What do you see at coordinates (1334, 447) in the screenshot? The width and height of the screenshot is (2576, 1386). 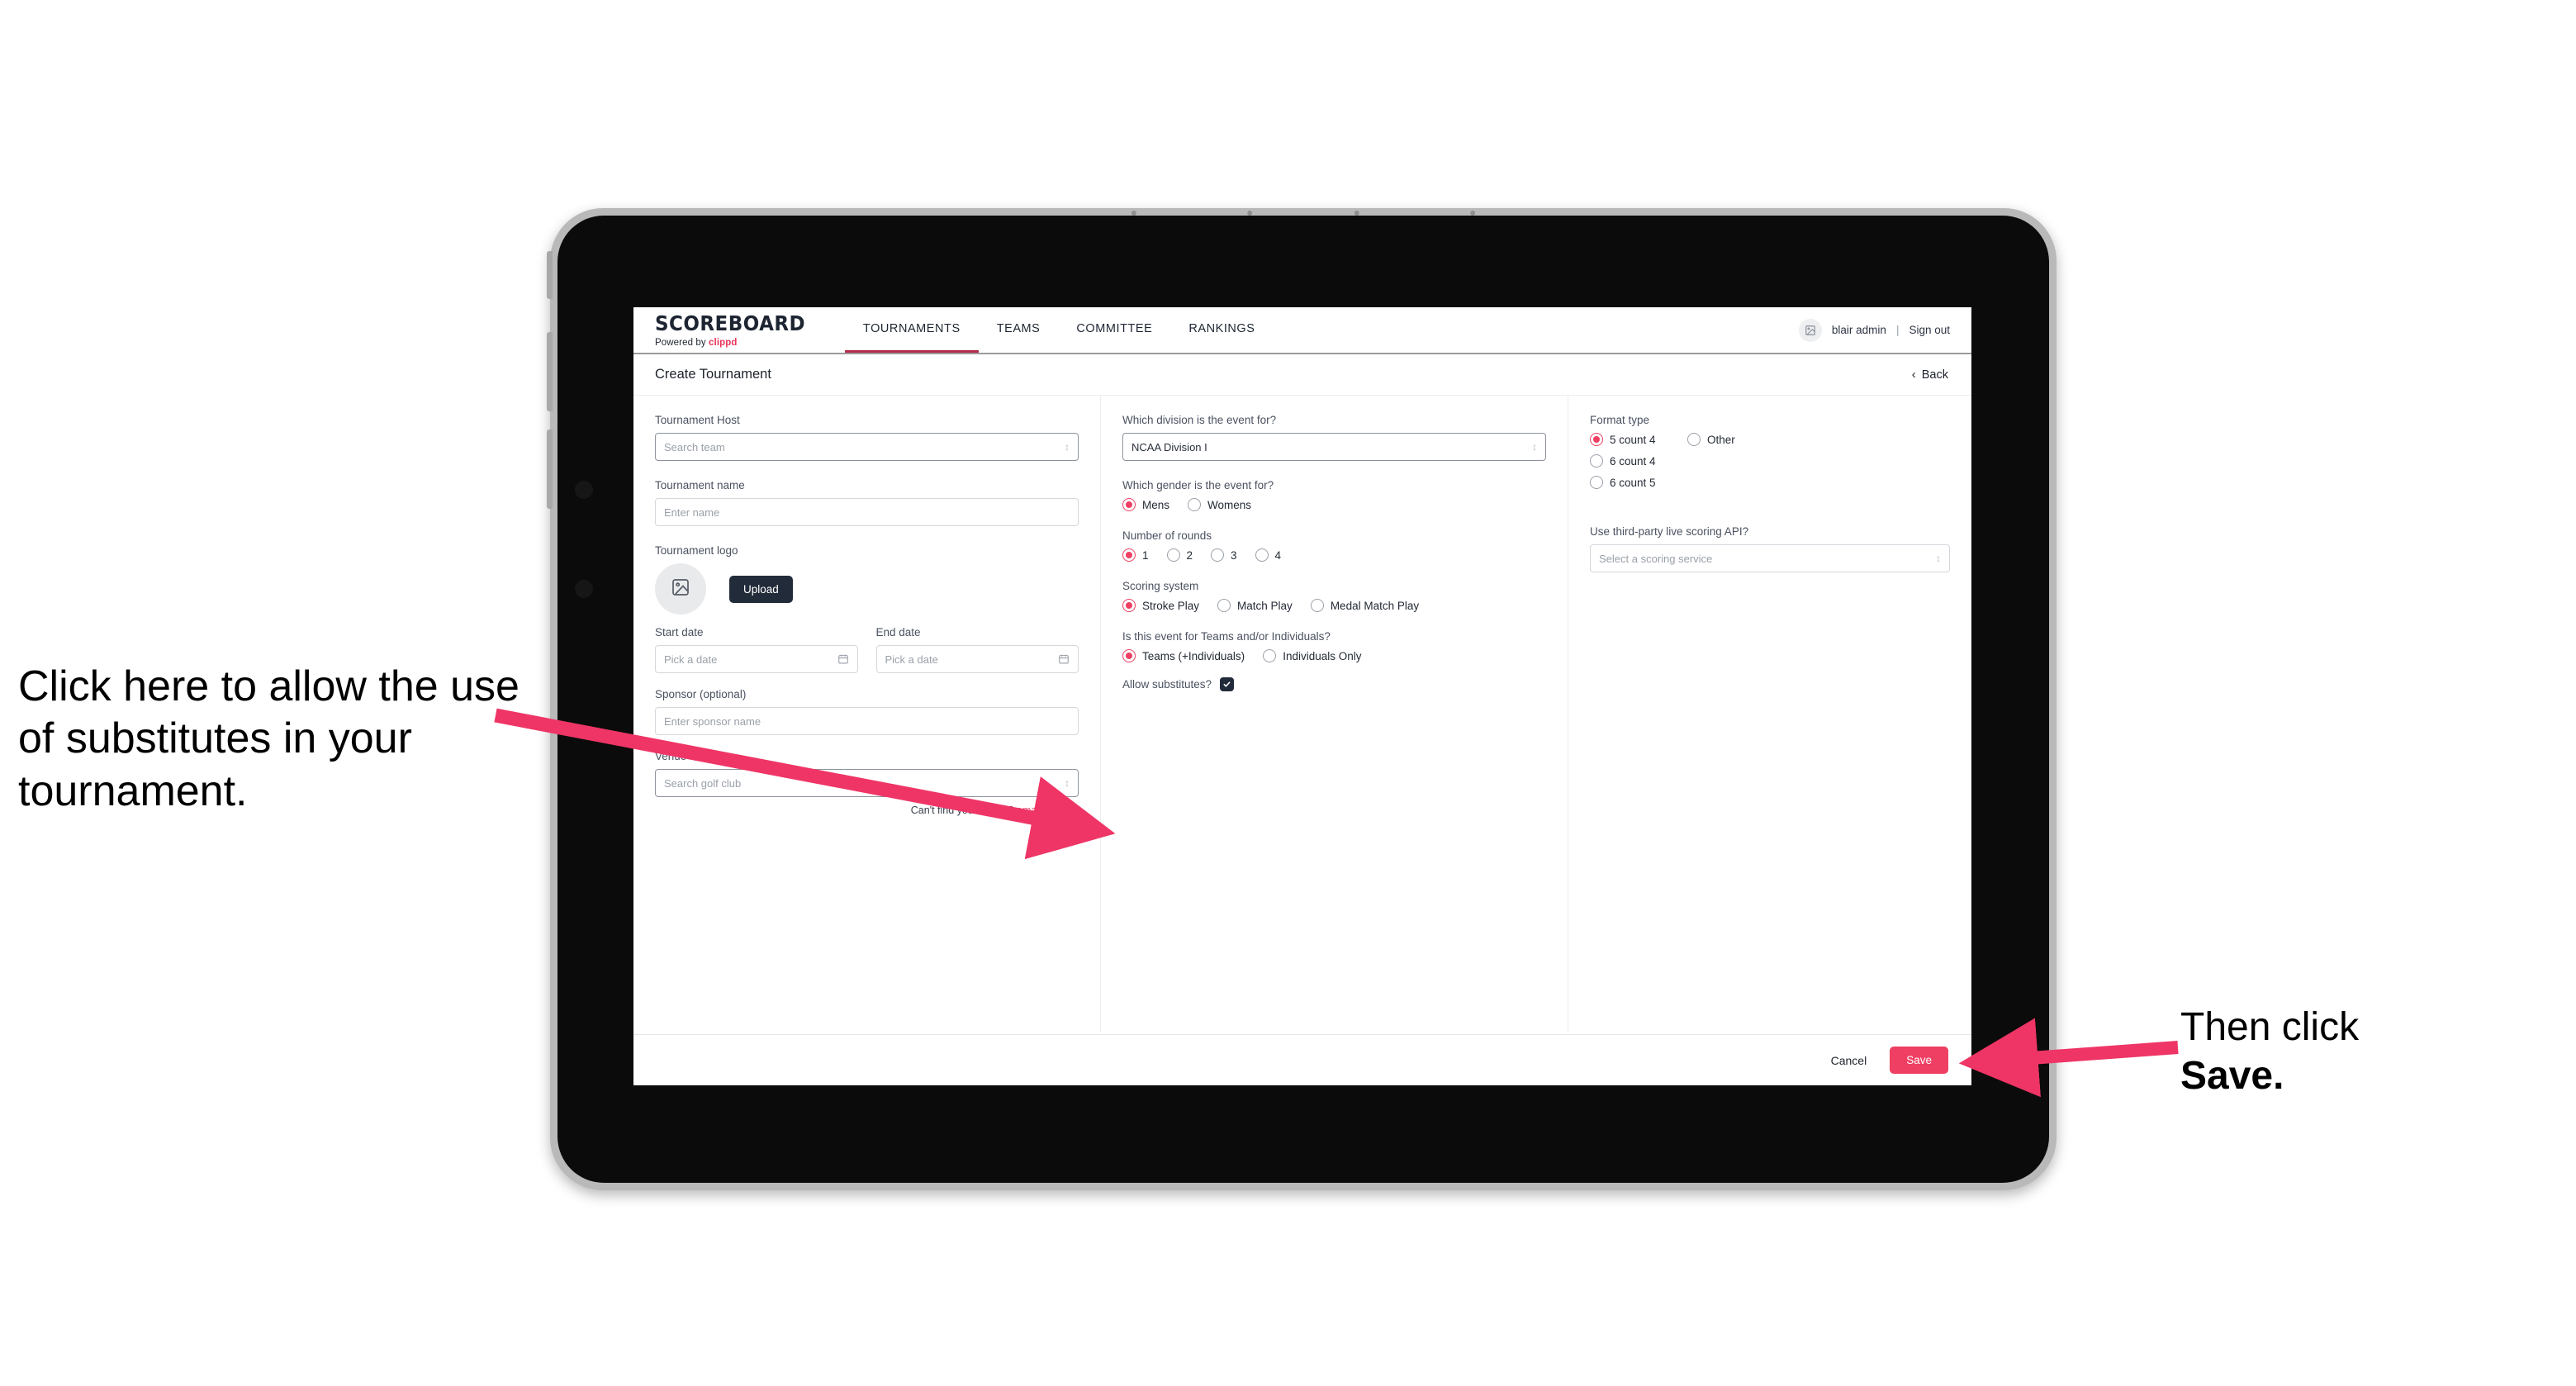 I see `division-select: NCAA Division I ↕` at bounding box center [1334, 447].